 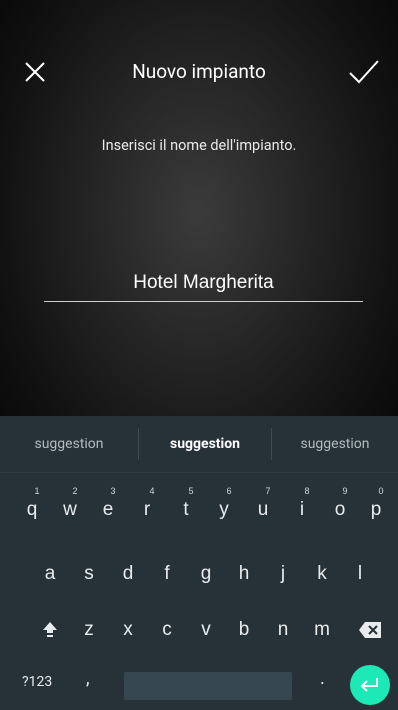 What do you see at coordinates (322, 574) in the screenshot?
I see `key-k: k` at bounding box center [322, 574].